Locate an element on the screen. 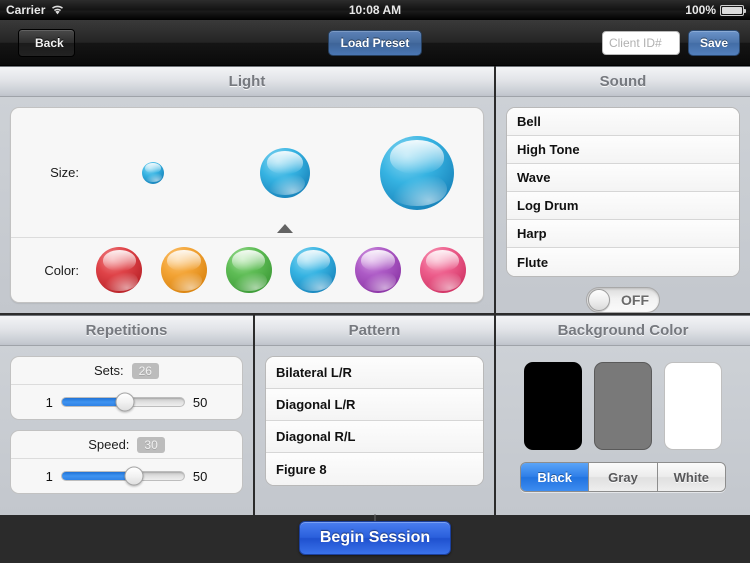  sound-toggle-label: OFF is located at coordinates (635, 300).